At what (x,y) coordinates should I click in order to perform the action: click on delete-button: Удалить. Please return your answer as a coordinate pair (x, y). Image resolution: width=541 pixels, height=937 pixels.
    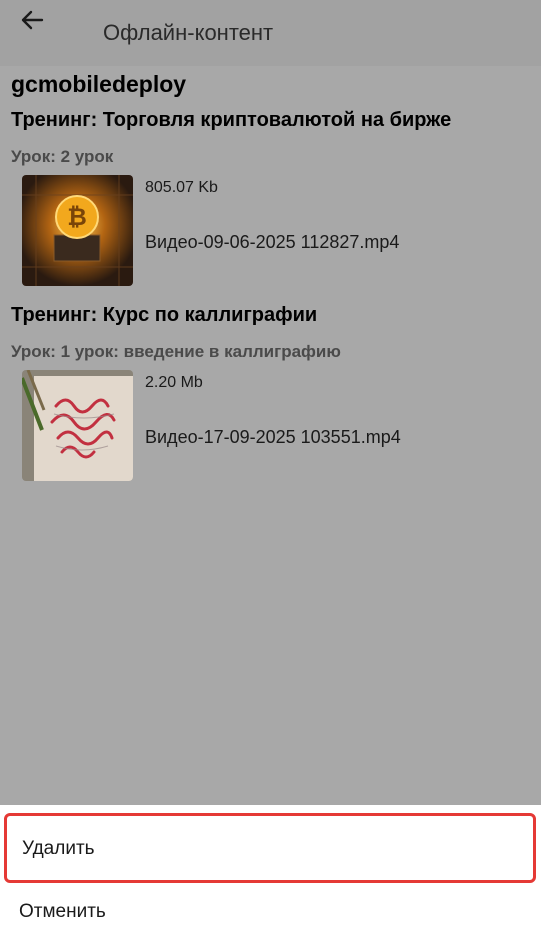
    Looking at the image, I should click on (270, 848).